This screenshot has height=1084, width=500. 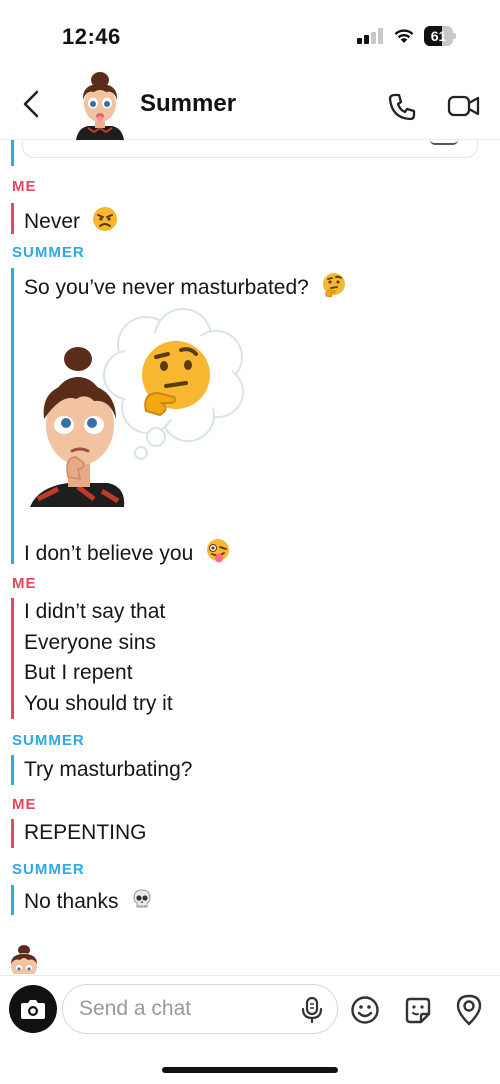 What do you see at coordinates (312, 1010) in the screenshot?
I see `microphone-icon` at bounding box center [312, 1010].